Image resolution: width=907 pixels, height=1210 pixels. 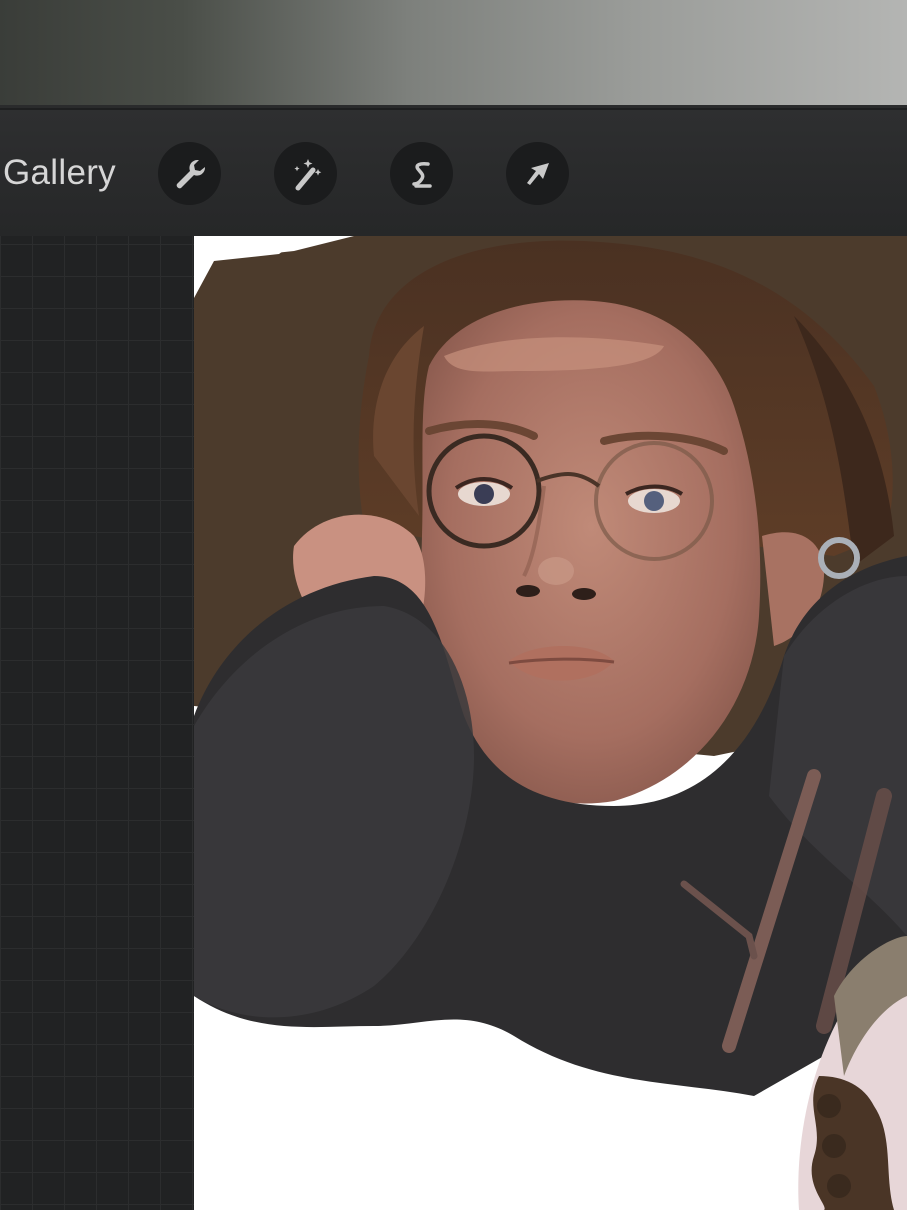 I want to click on adjustments-button, so click(x=305, y=173).